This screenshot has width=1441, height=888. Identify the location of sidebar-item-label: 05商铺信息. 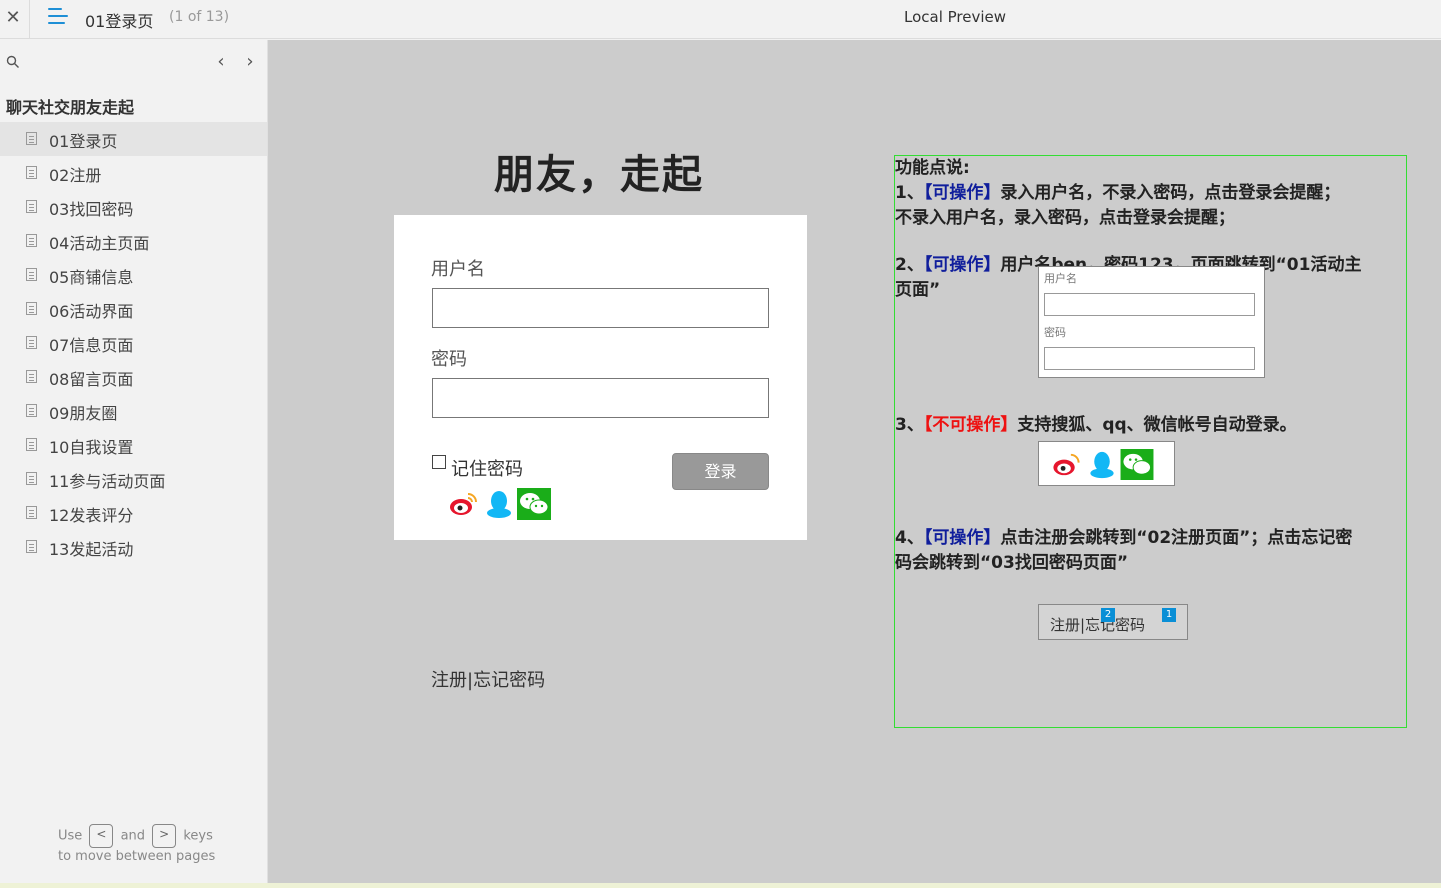
(91, 277).